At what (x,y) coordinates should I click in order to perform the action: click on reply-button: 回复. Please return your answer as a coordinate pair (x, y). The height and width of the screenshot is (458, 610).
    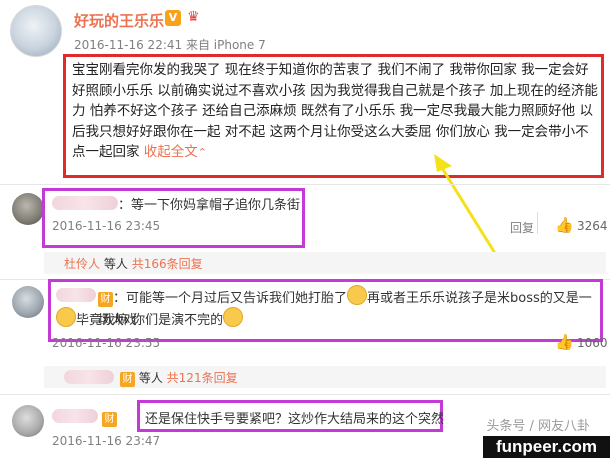
    Looking at the image, I should click on (522, 227).